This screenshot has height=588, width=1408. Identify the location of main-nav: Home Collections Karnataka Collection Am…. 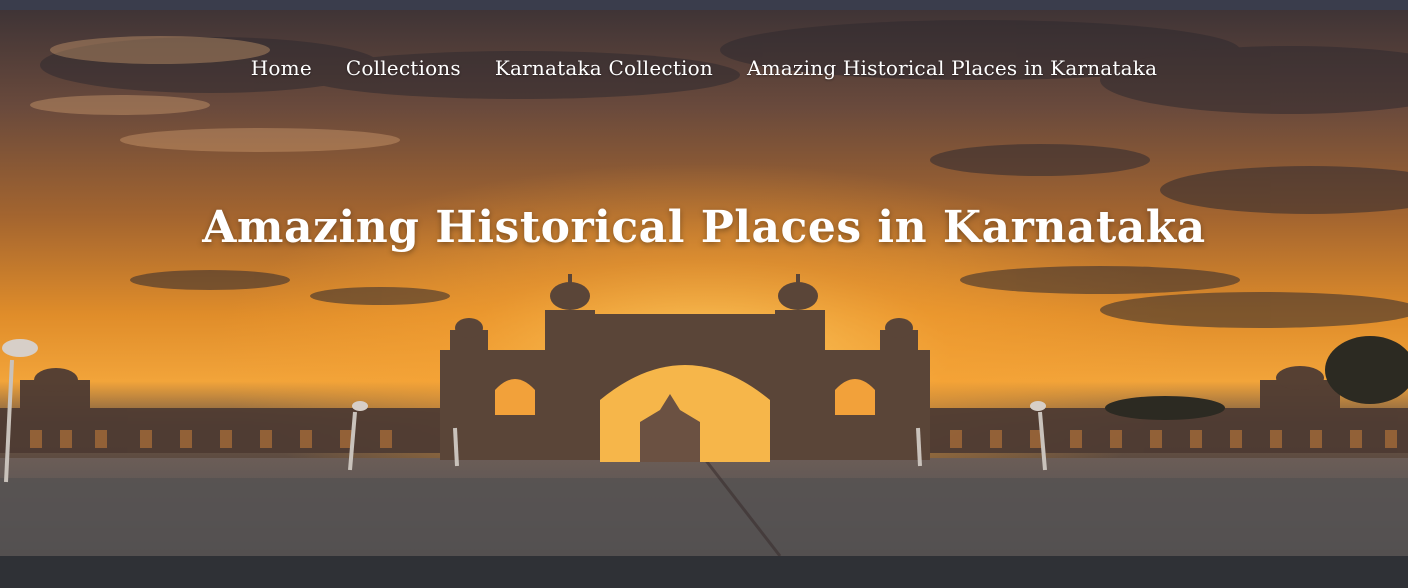
(704, 71).